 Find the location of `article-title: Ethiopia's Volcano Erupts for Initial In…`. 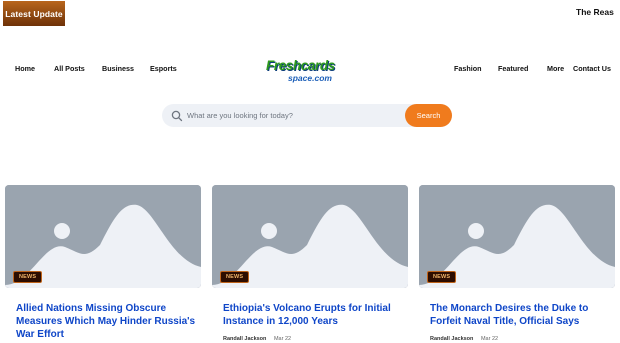

article-title: Ethiopia's Volcano Erupts for Initial In… is located at coordinates (315, 315).